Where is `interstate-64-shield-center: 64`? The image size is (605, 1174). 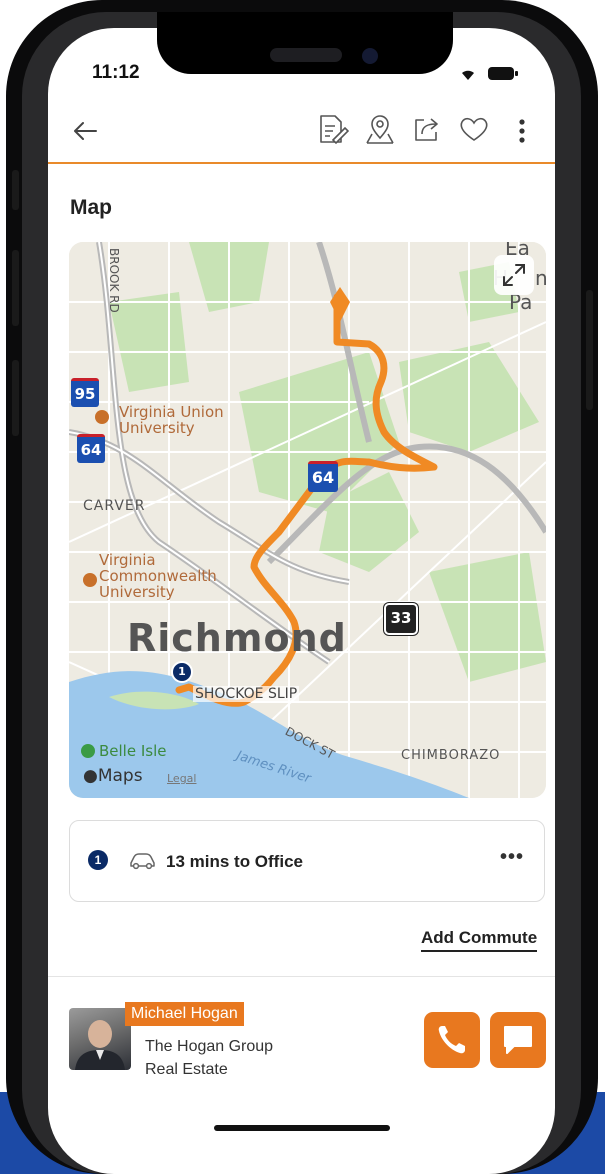
interstate-64-shield-center: 64 is located at coordinates (323, 476).